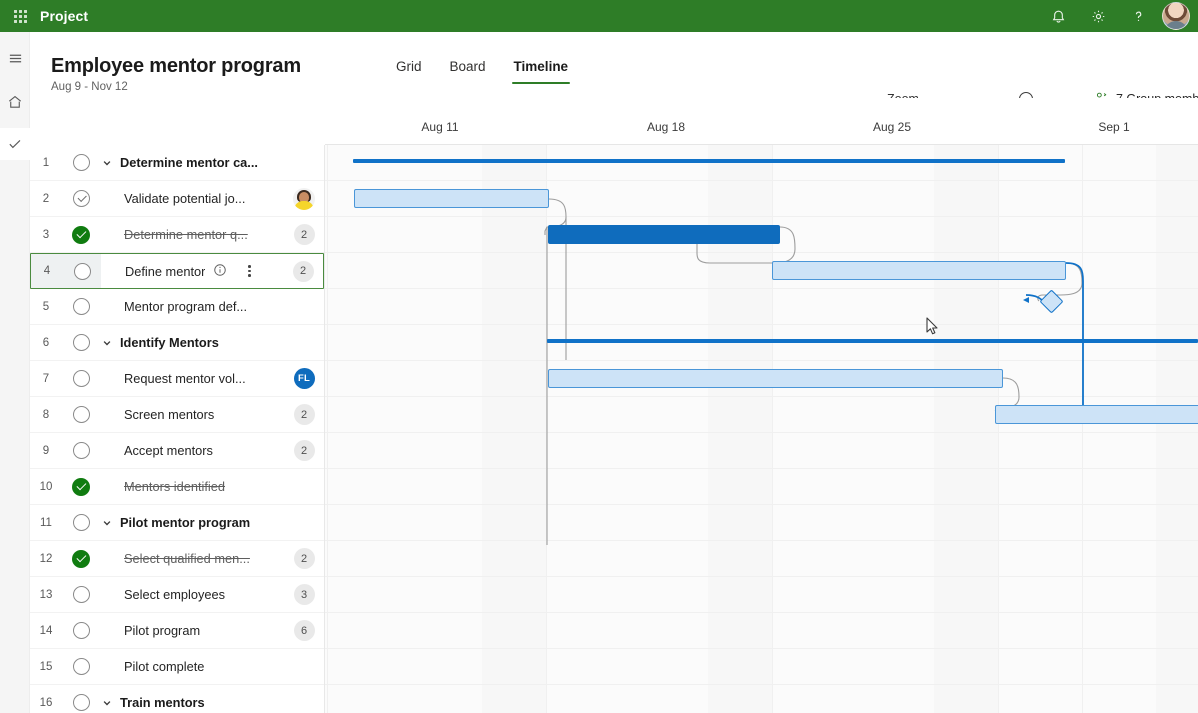 The image size is (1198, 713). I want to click on gantt-row-line, so click(761, 180).